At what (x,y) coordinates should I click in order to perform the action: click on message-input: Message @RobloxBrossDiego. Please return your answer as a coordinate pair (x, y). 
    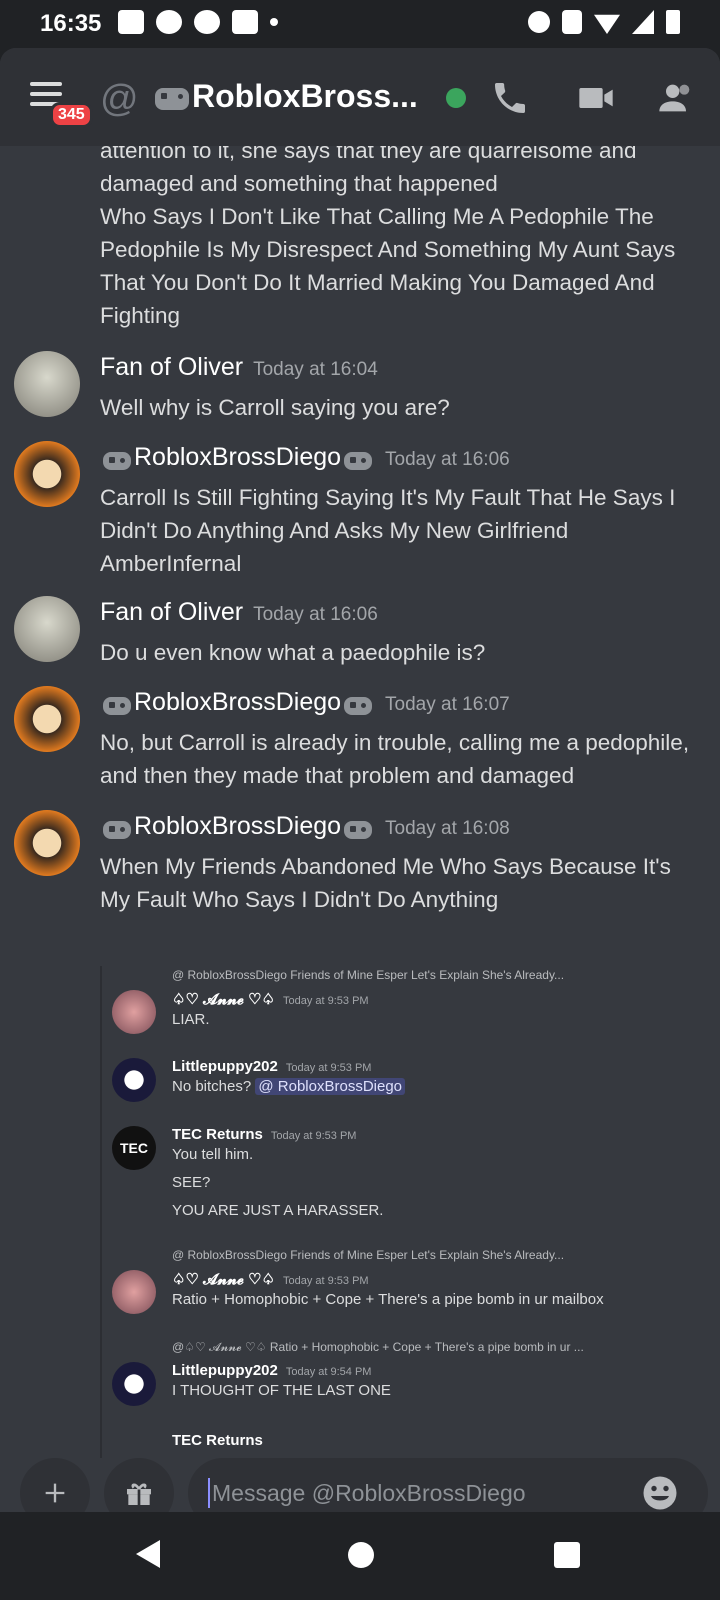
    Looking at the image, I should click on (448, 1485).